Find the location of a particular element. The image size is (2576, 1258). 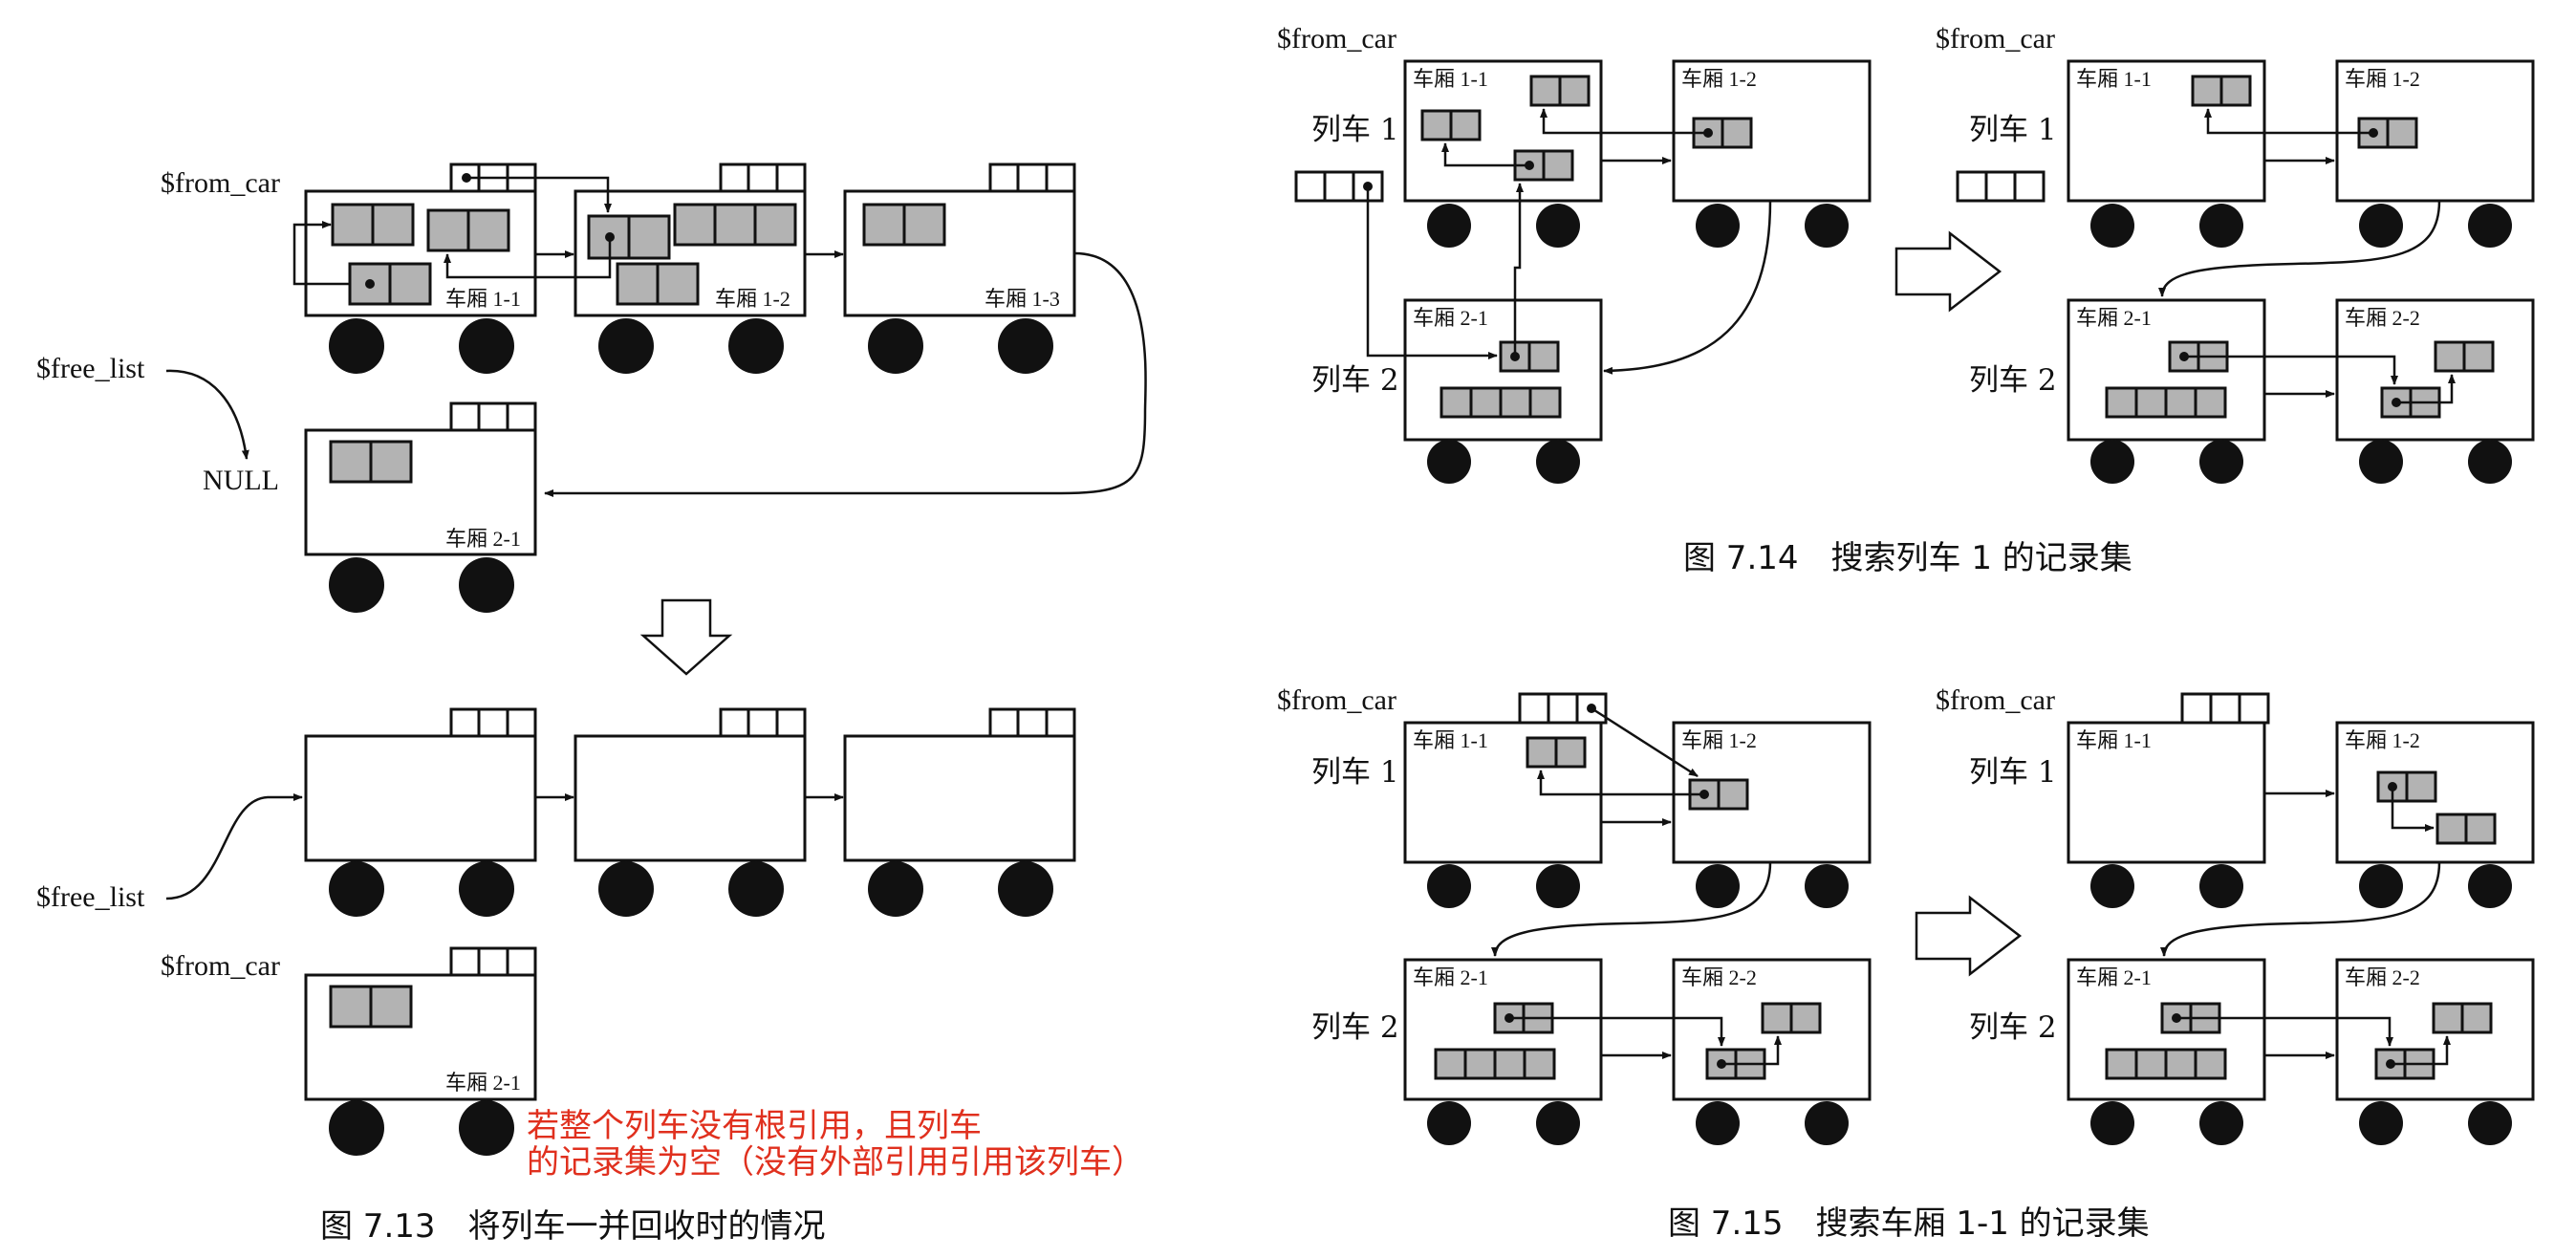

caption-7-14: 图 7.14 搜索列车 1 的记录集 is located at coordinates (1907, 558).